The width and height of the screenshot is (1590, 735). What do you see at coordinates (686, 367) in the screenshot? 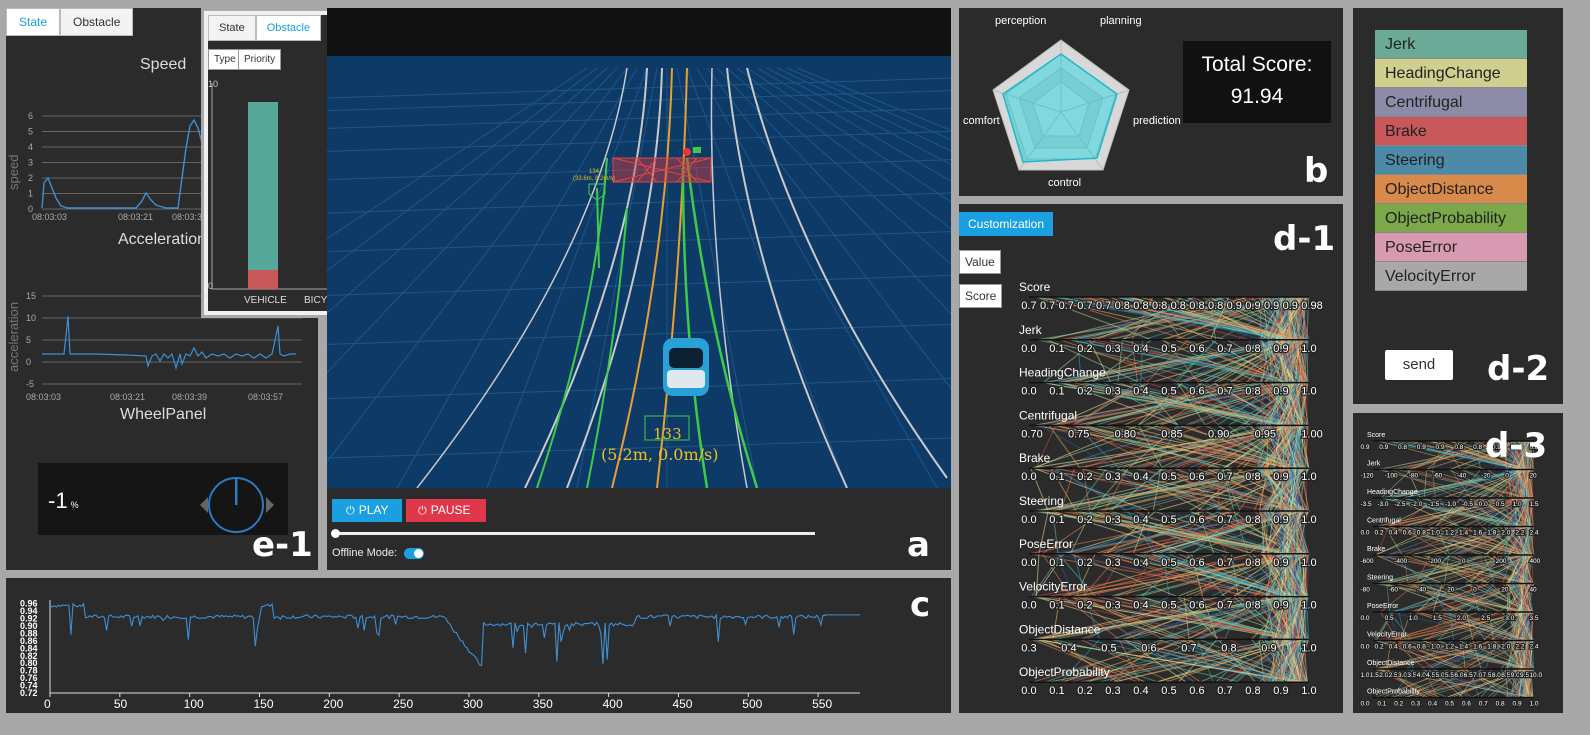
I see `ego-car` at bounding box center [686, 367].